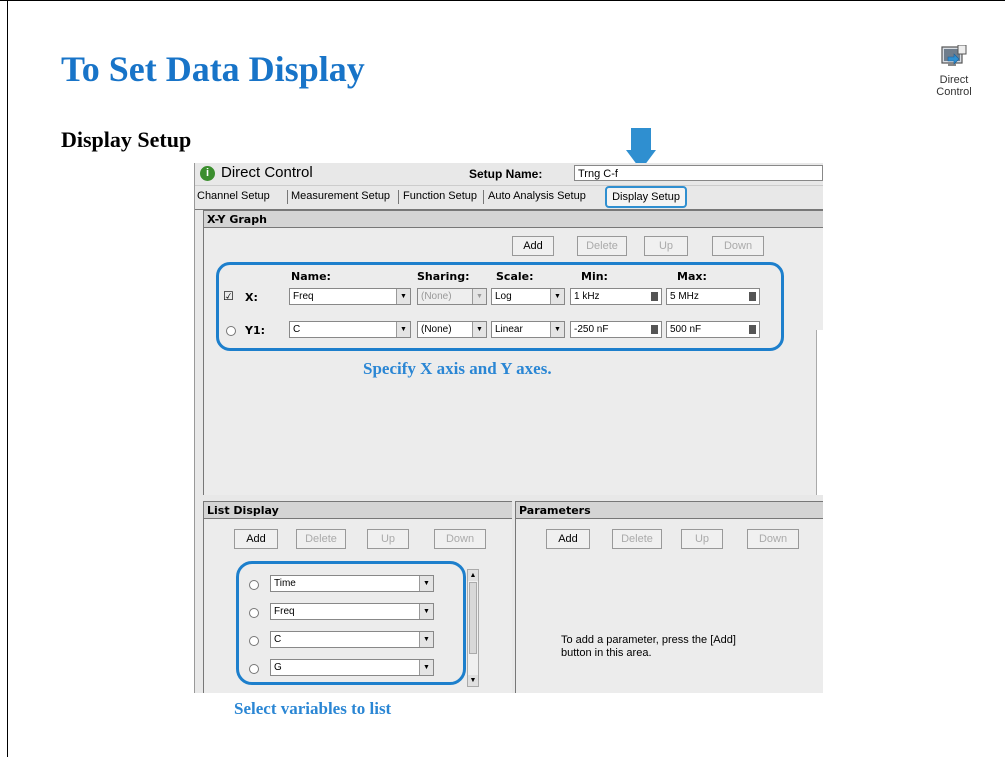 Image resolution: width=1005 pixels, height=757 pixels. Describe the element at coordinates (702, 539) in the screenshot. I see `param-up-button: Up` at that location.